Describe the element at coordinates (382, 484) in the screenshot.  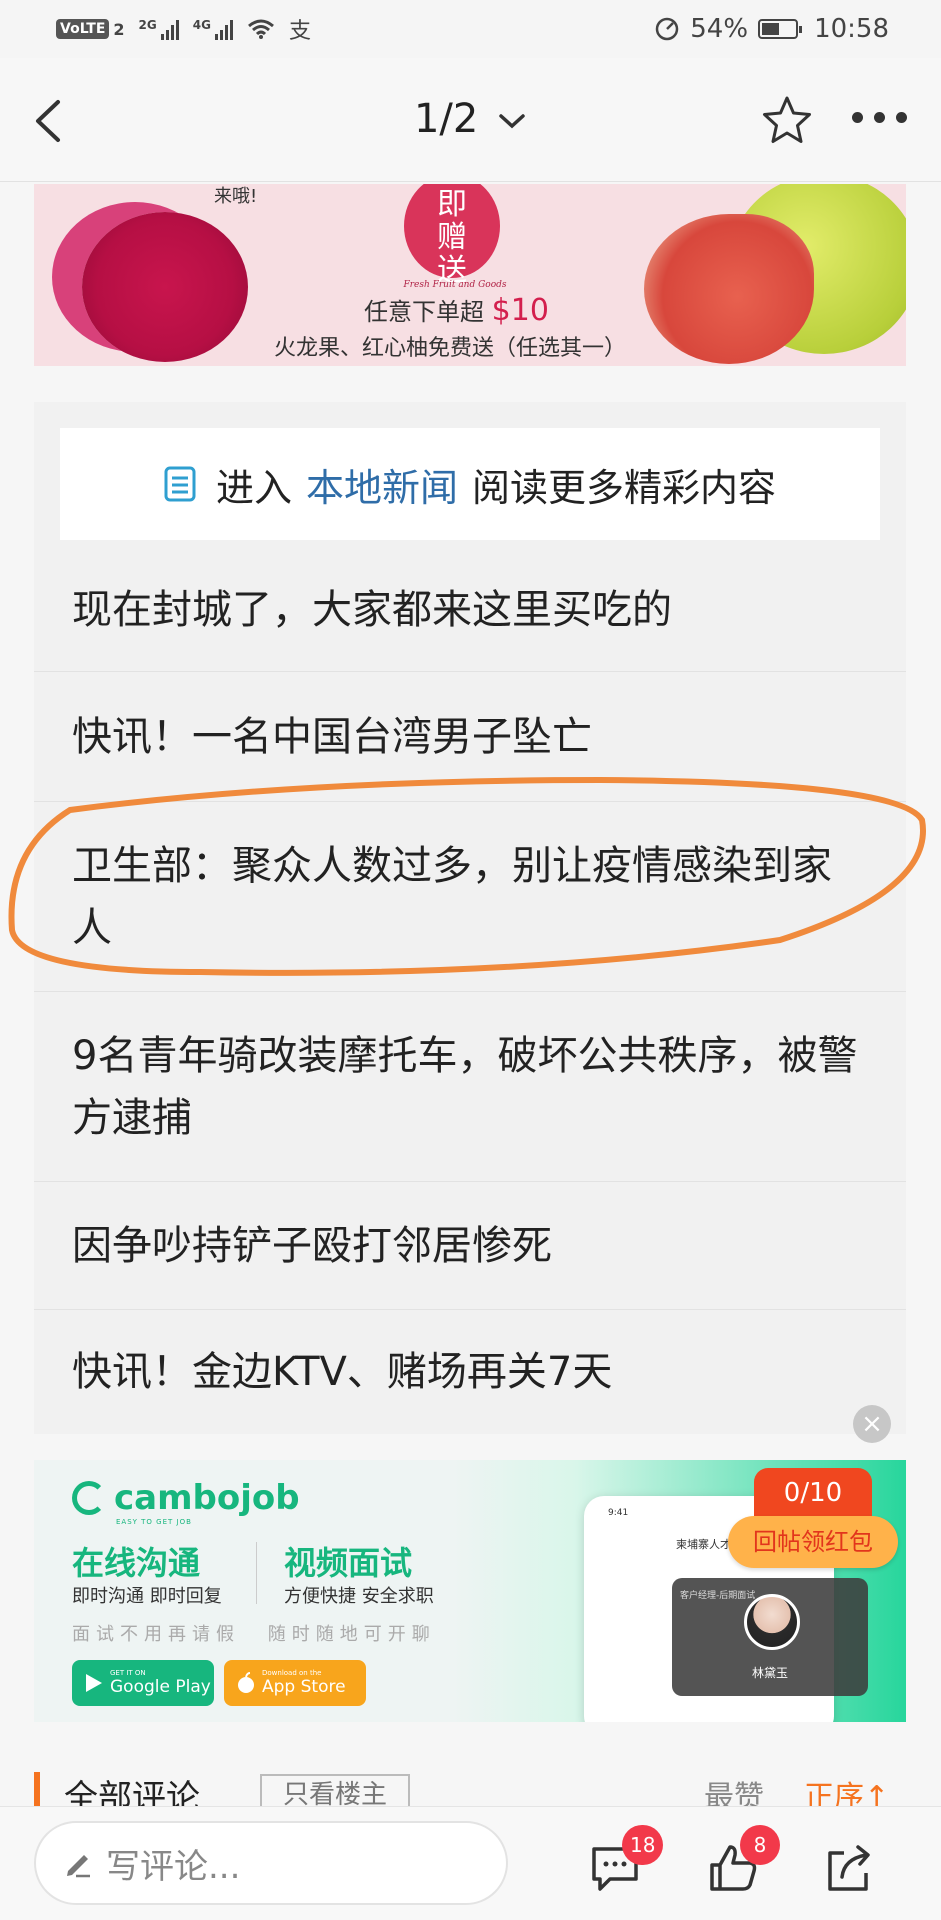
I see `local-news-link: 本地新闻` at that location.